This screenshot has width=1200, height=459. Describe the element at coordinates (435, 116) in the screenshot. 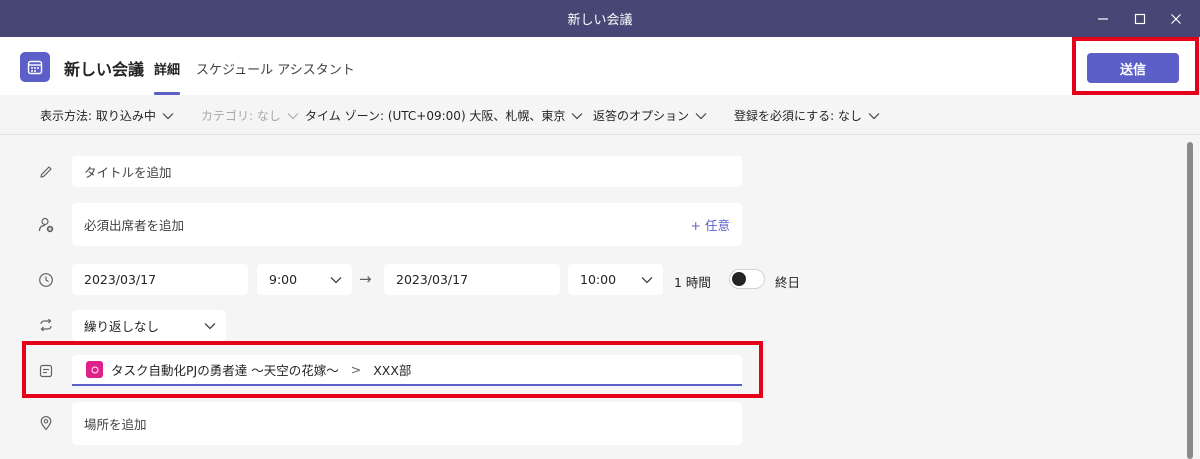

I see `time-zone-label: タイム ゾーン: (UTC+09:00) 大阪、札幌、東京` at that location.